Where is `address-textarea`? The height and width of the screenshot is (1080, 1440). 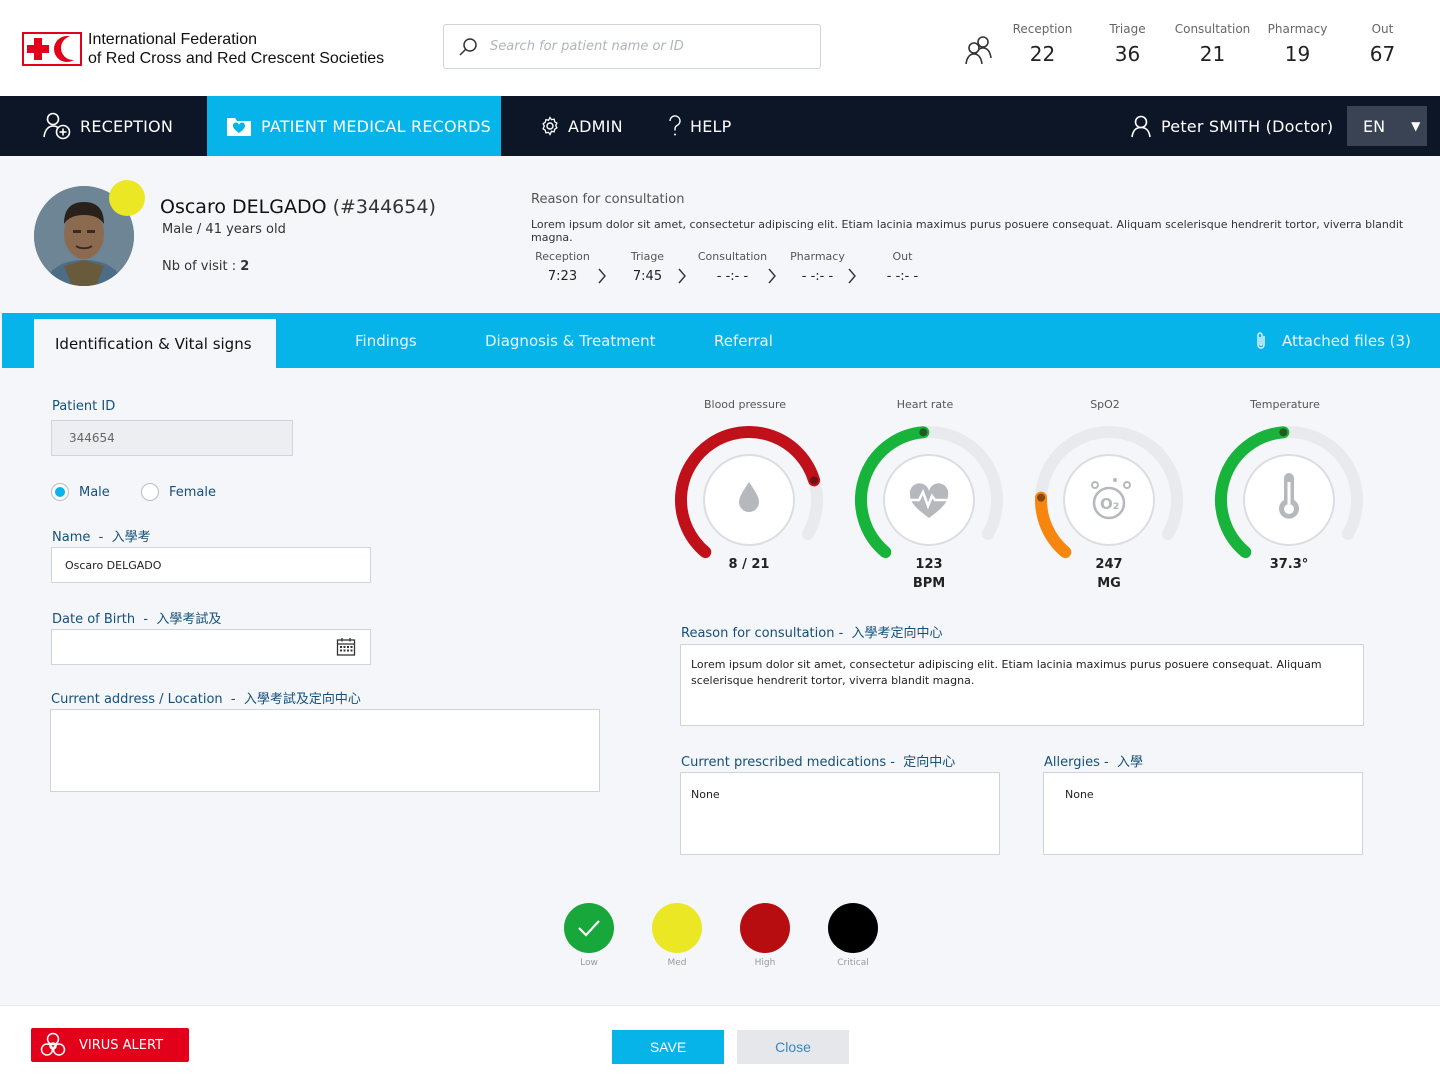
address-textarea is located at coordinates (325, 750).